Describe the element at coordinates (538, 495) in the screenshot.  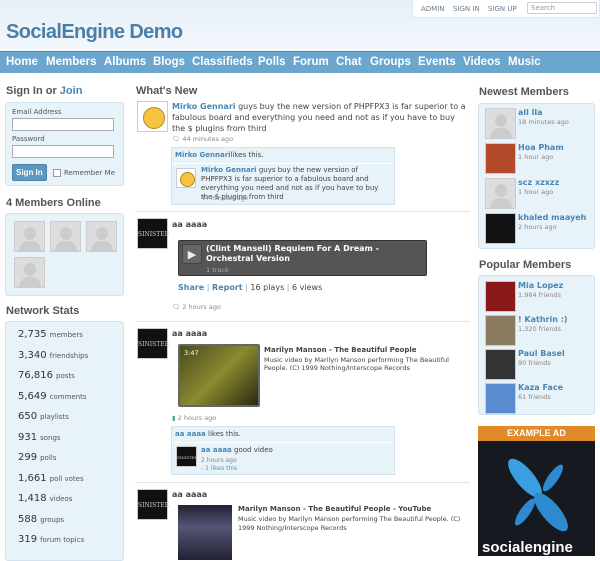
I see `socialengine-logo-icon` at that location.